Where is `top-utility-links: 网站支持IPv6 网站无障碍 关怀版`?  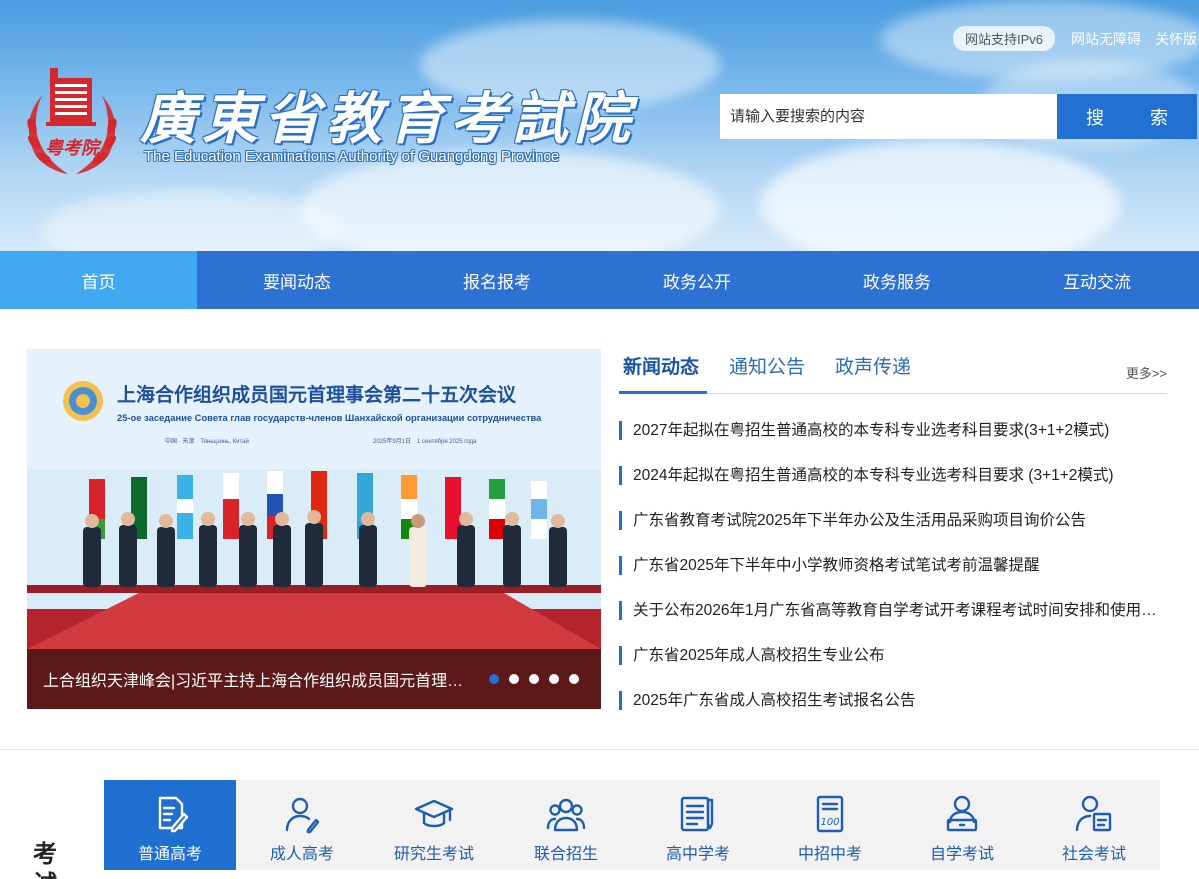 top-utility-links: 网站支持IPv6 网站无障碍 关怀版 is located at coordinates (1074, 38).